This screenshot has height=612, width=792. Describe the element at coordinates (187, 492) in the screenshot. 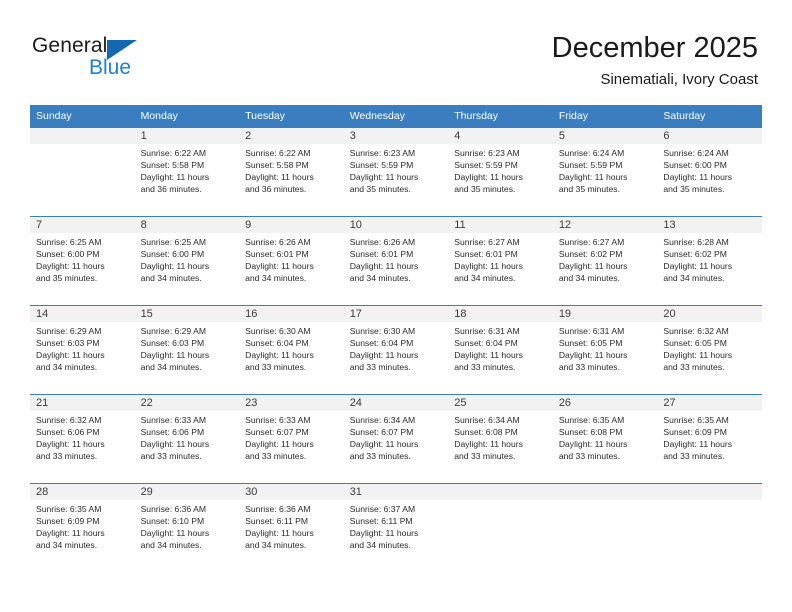

I see `day-number: 29` at that location.